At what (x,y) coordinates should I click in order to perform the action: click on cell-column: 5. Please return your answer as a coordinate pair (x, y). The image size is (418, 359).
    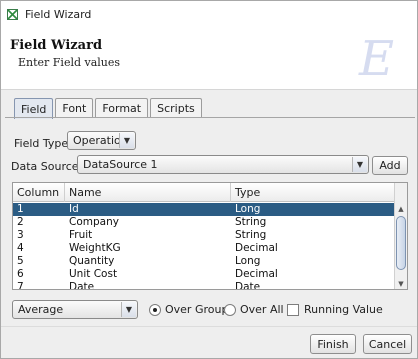
    Looking at the image, I should click on (20, 261).